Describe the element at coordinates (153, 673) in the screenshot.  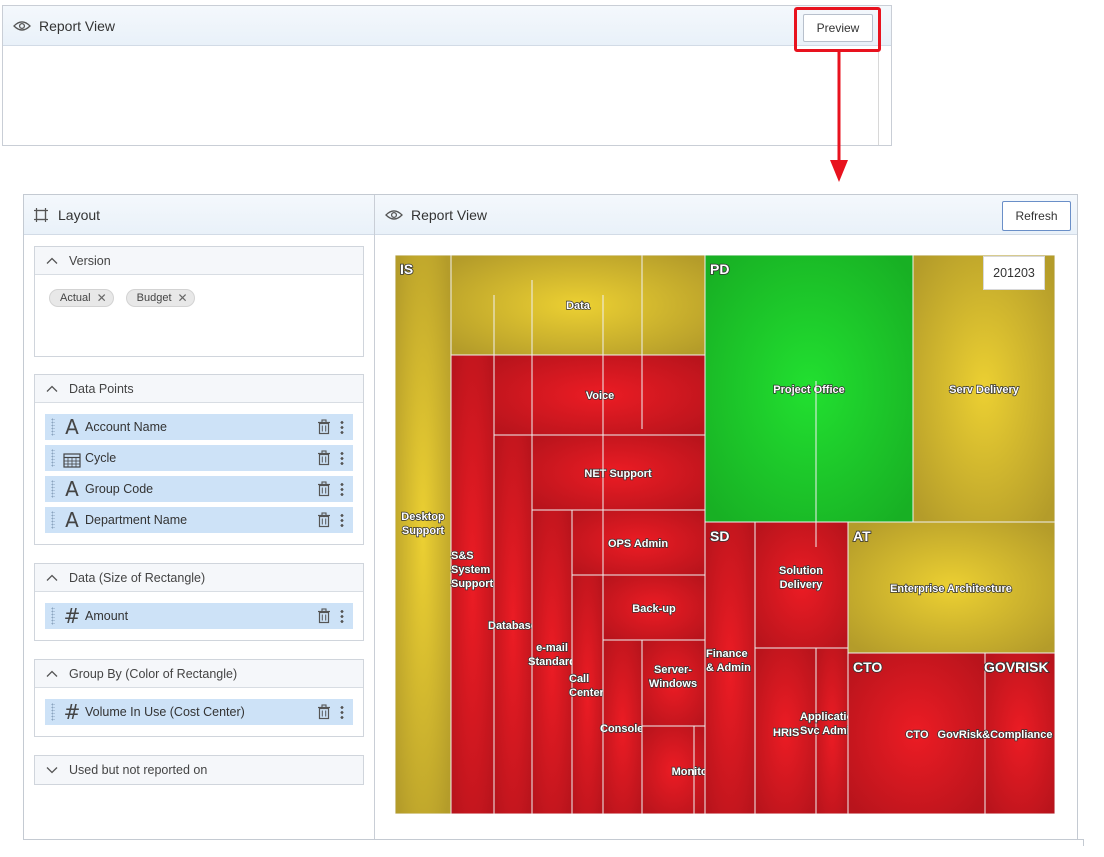
I see `section-group-by-label: Group By (Color of Rectangle)` at that location.